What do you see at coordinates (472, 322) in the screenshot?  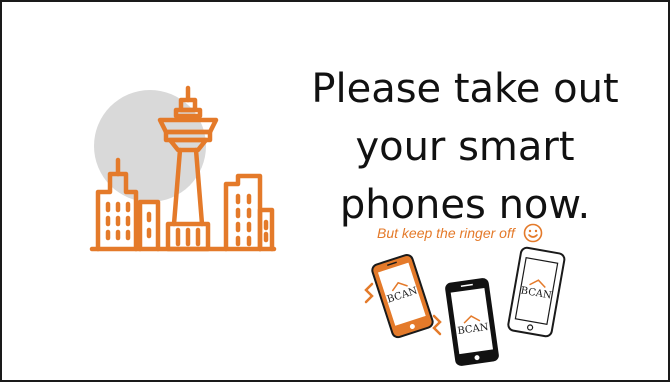 I see `phone-icon: BCAN` at bounding box center [472, 322].